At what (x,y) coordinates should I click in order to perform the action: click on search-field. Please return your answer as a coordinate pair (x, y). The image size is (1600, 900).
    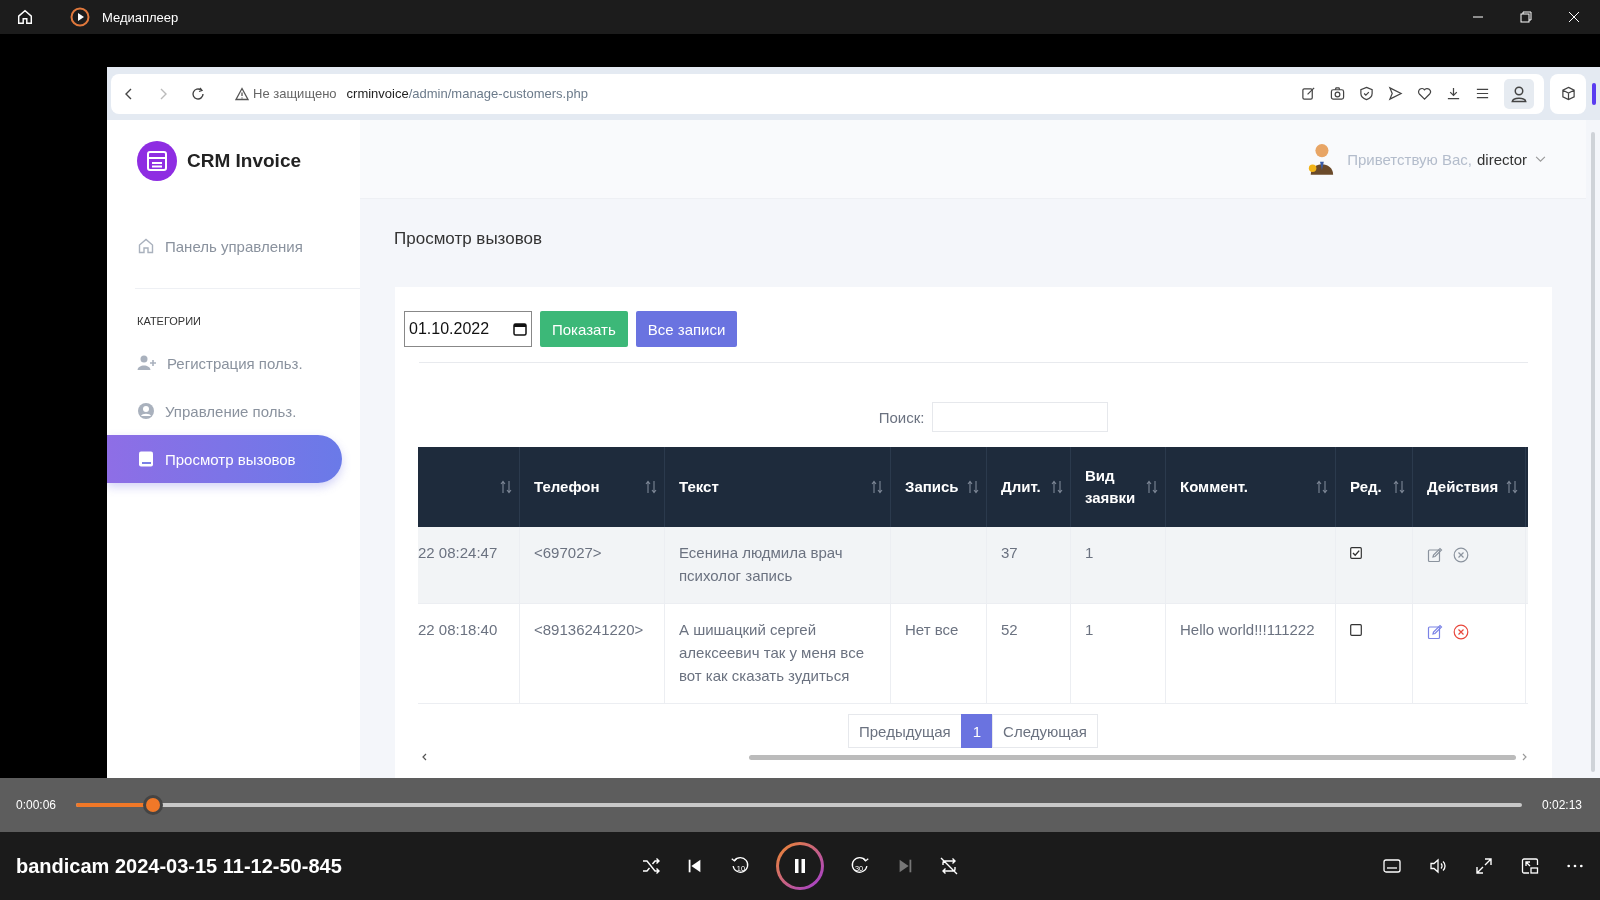
    Looking at the image, I should click on (1020, 417).